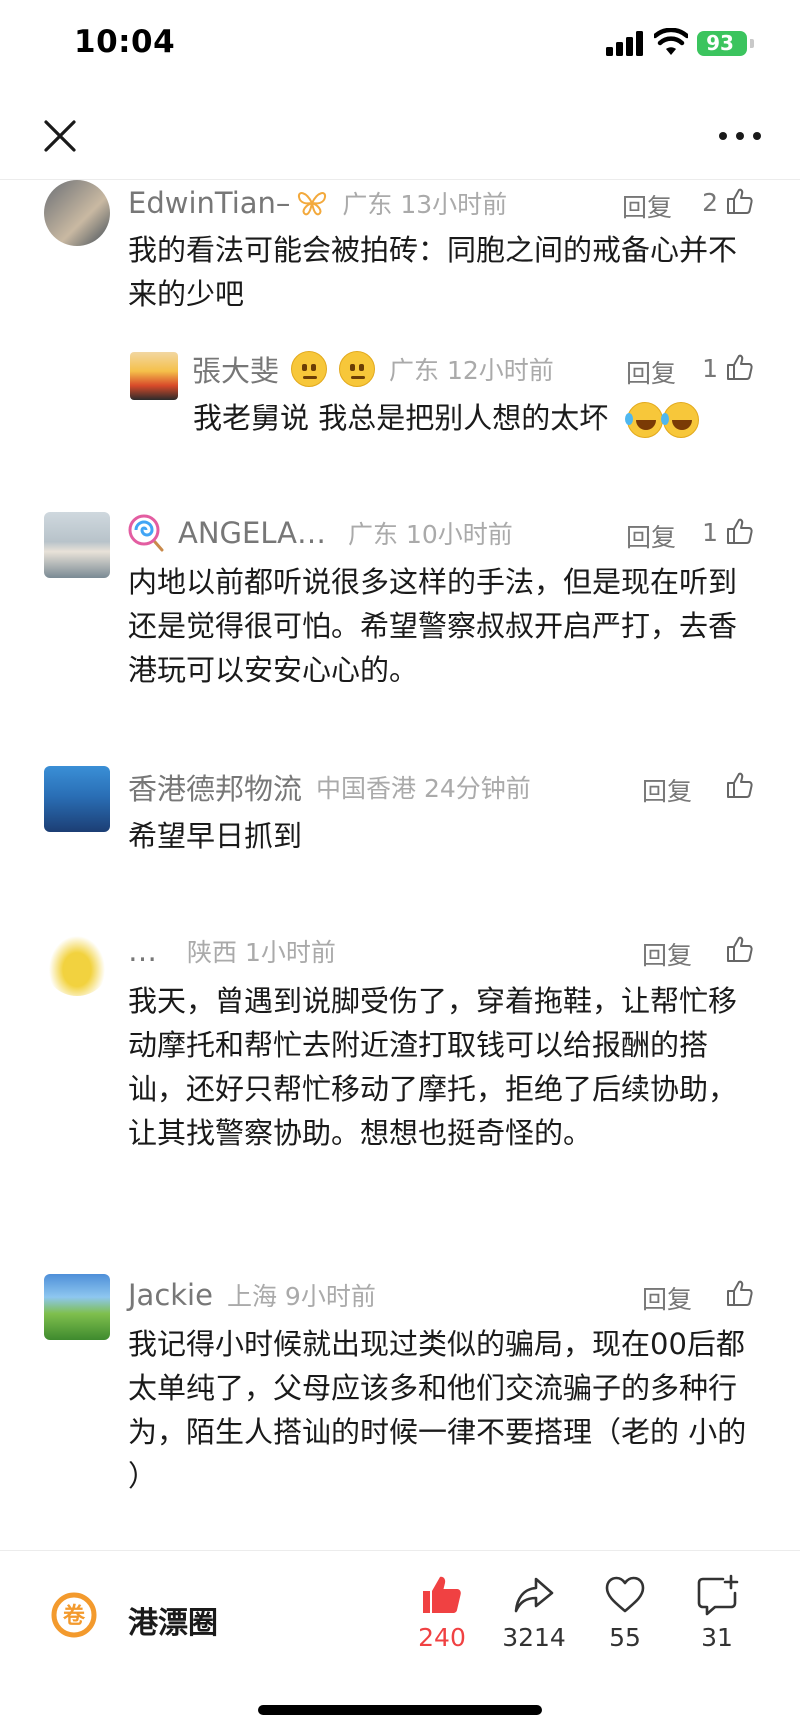 The image size is (800, 1732). Describe the element at coordinates (235, 369) in the screenshot. I see `reply-username: 張大斐` at that location.